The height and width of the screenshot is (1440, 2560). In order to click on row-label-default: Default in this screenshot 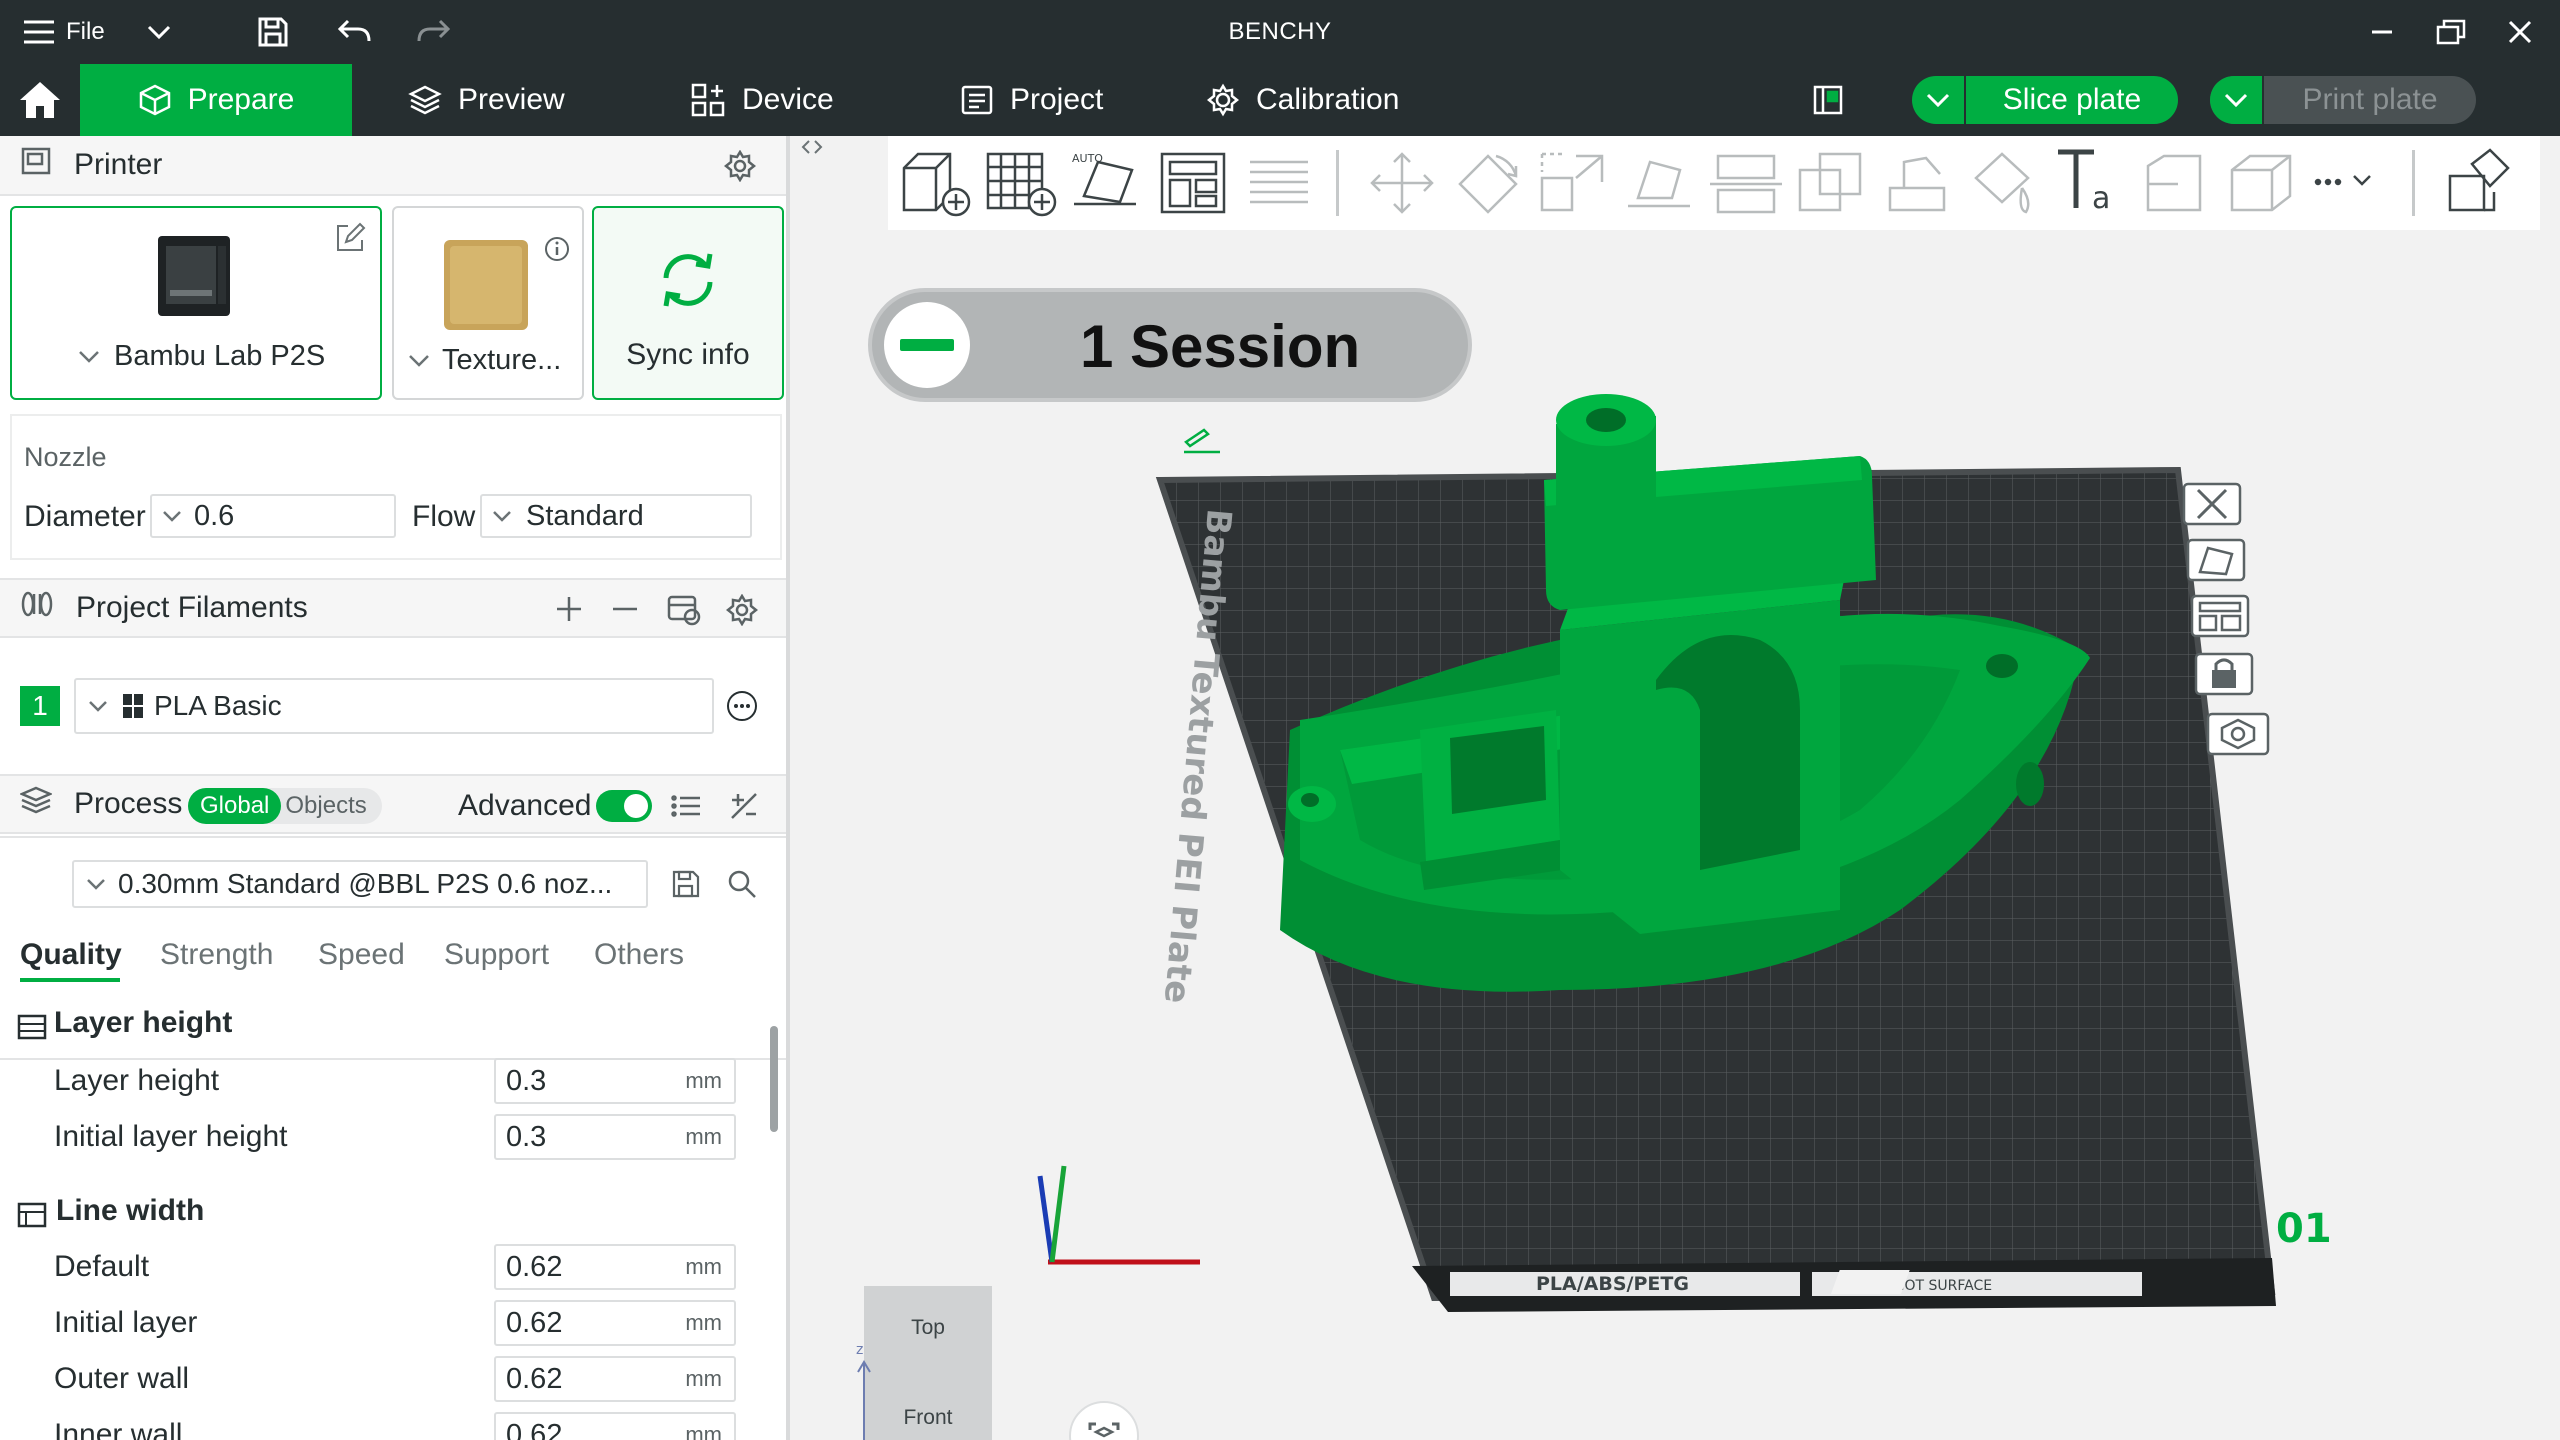, I will do `click(102, 1266)`.